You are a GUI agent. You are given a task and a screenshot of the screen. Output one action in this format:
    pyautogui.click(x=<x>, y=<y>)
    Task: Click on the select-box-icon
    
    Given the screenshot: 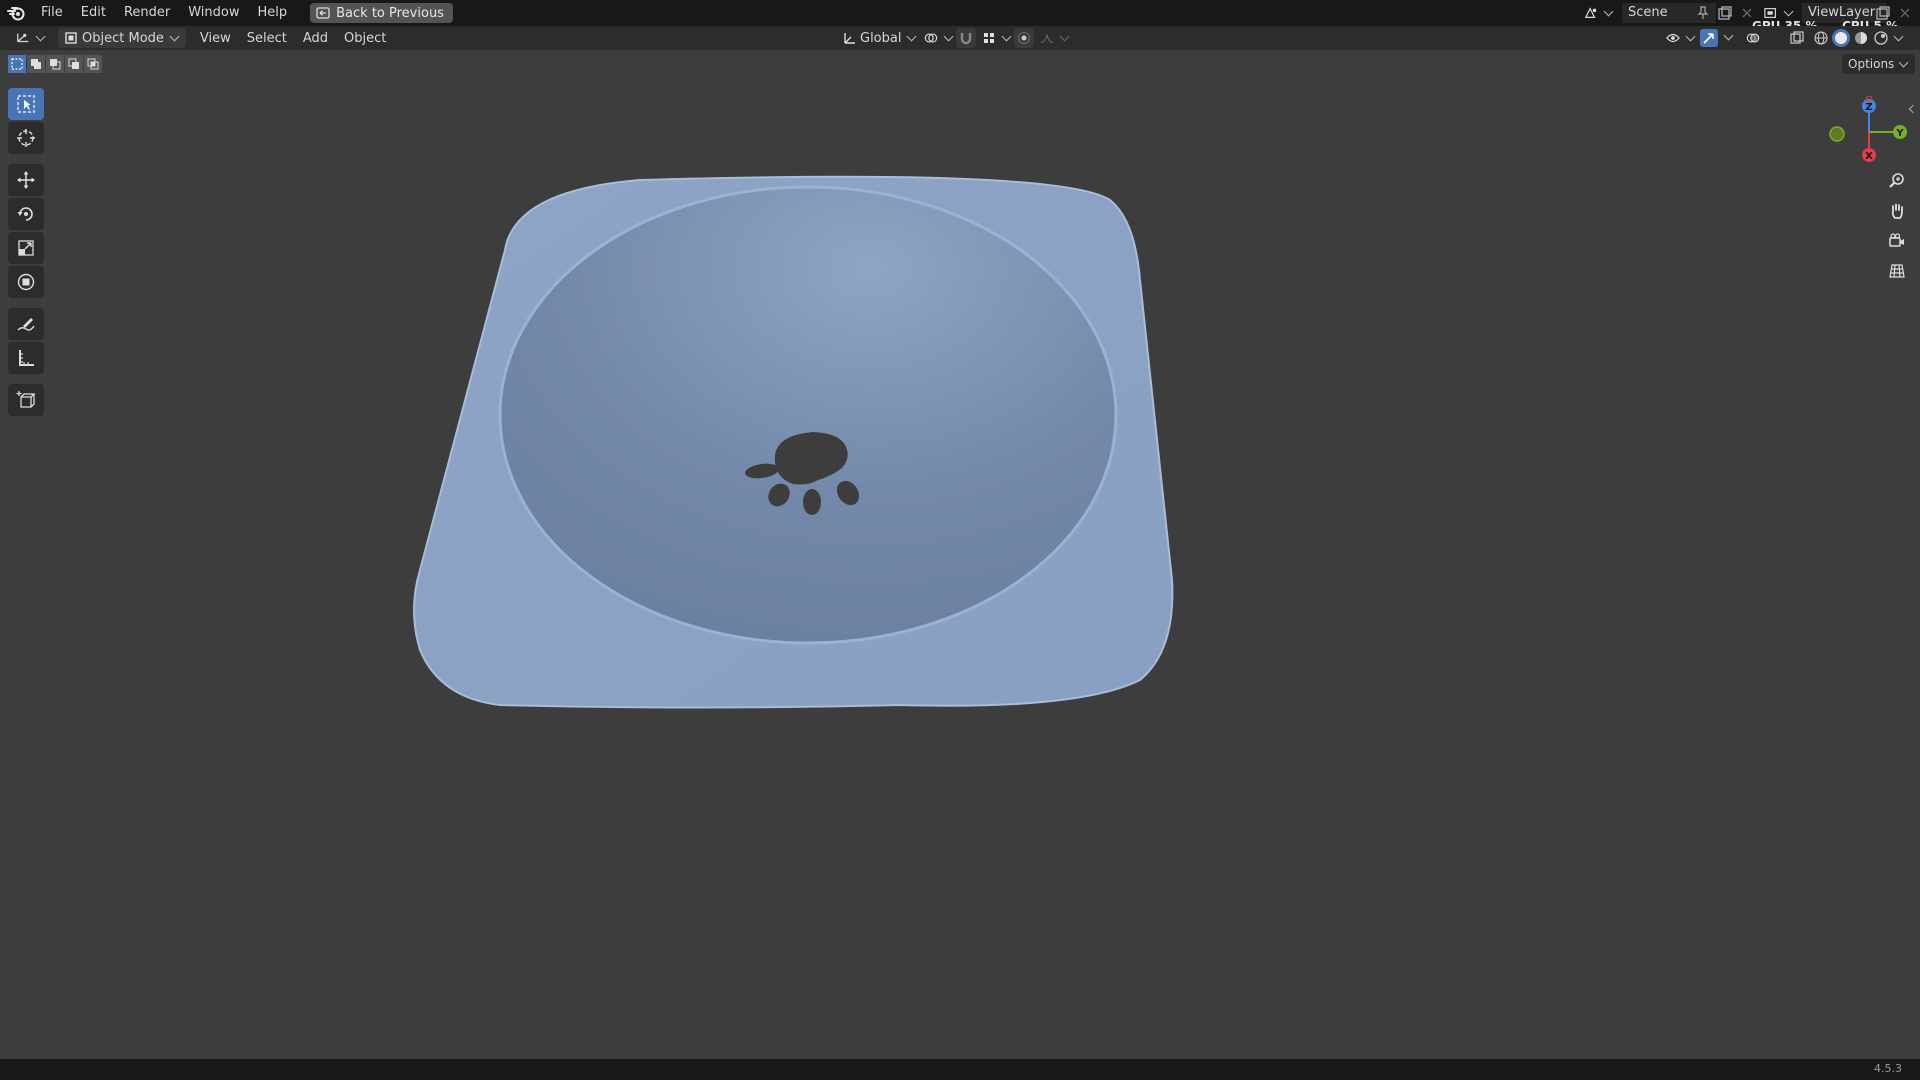 What is the action you would take?
    pyautogui.click(x=26, y=104)
    